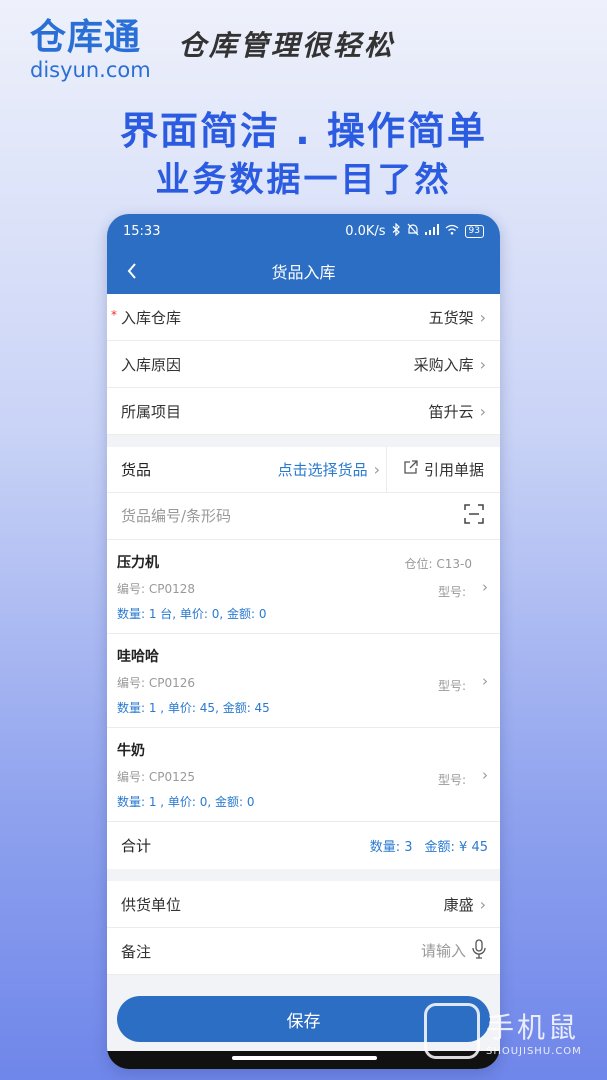 The height and width of the screenshot is (1080, 607). I want to click on page-title: 货品入库, so click(303, 272).